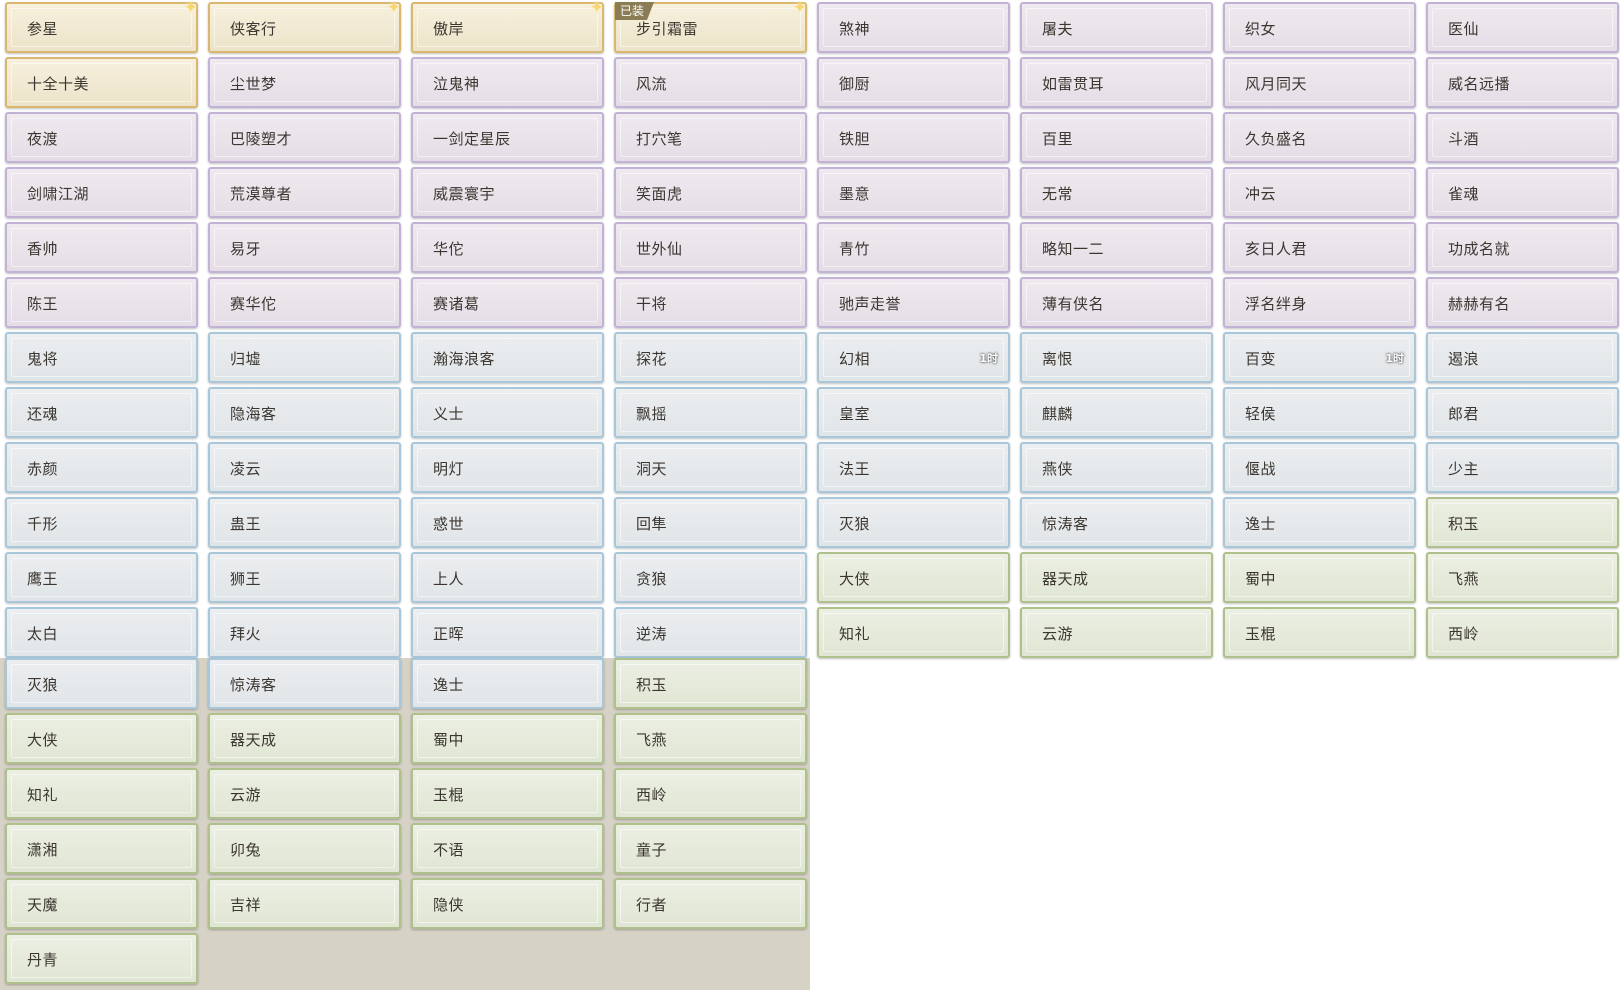  What do you see at coordinates (1116, 467) in the screenshot?
I see `title-card: 燕侠` at bounding box center [1116, 467].